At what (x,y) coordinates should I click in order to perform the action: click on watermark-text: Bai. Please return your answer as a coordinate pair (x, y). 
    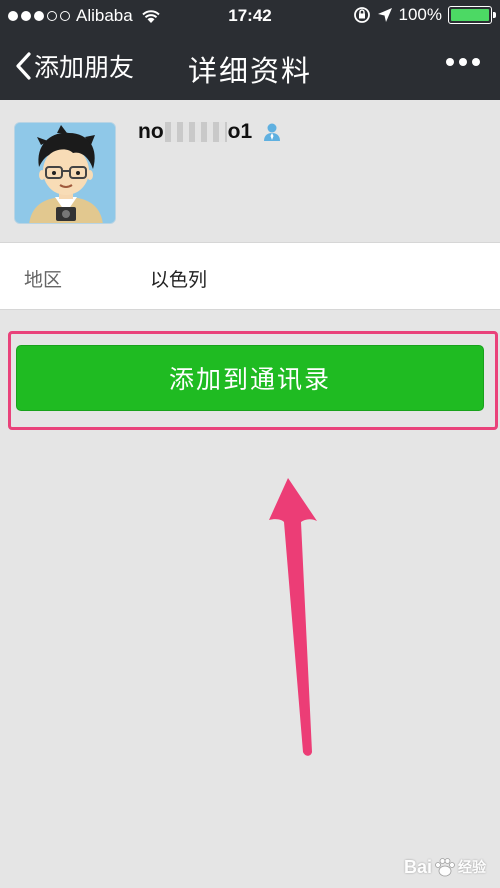
    Looking at the image, I should click on (417, 866).